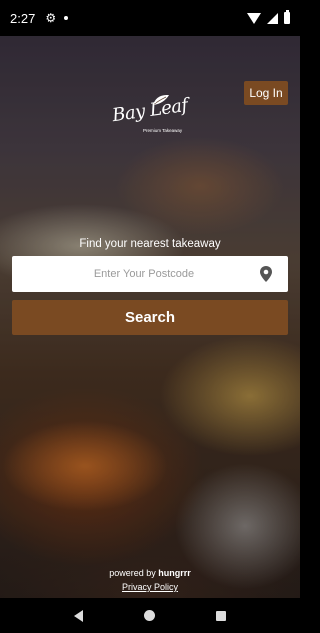  Describe the element at coordinates (150, 18) in the screenshot. I see `status-bar: 2:27 ⚙` at that location.